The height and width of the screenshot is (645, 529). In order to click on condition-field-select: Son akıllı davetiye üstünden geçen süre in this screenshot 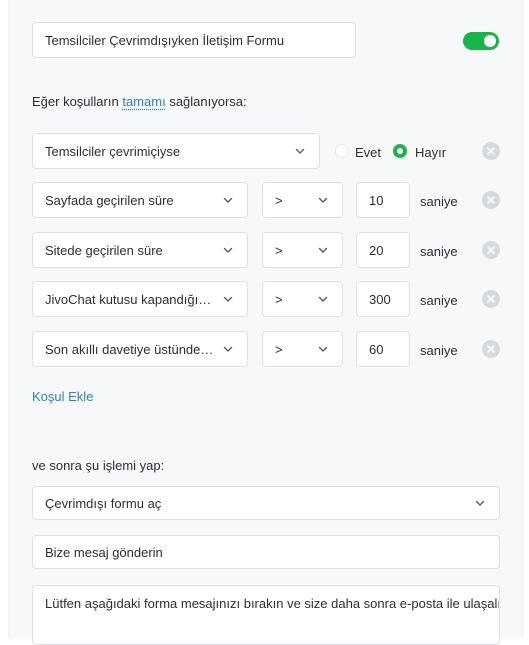, I will do `click(140, 349)`.